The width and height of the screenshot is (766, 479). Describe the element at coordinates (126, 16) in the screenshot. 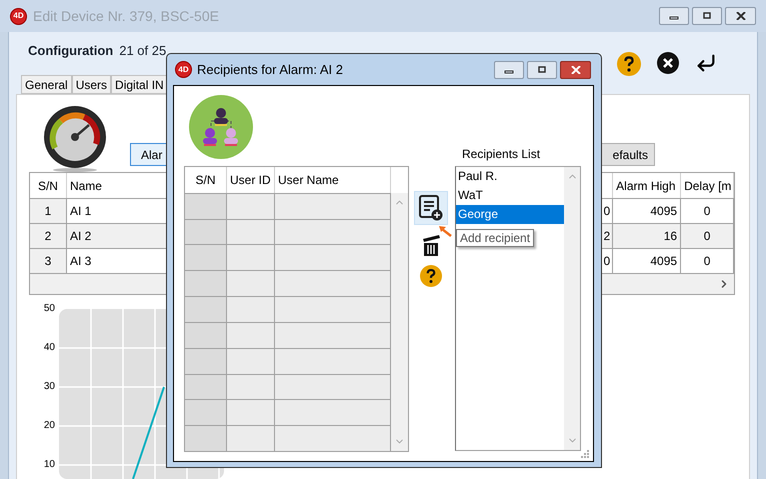

I see `window-title: Edit Device Nr. 379, BSC-50E` at that location.